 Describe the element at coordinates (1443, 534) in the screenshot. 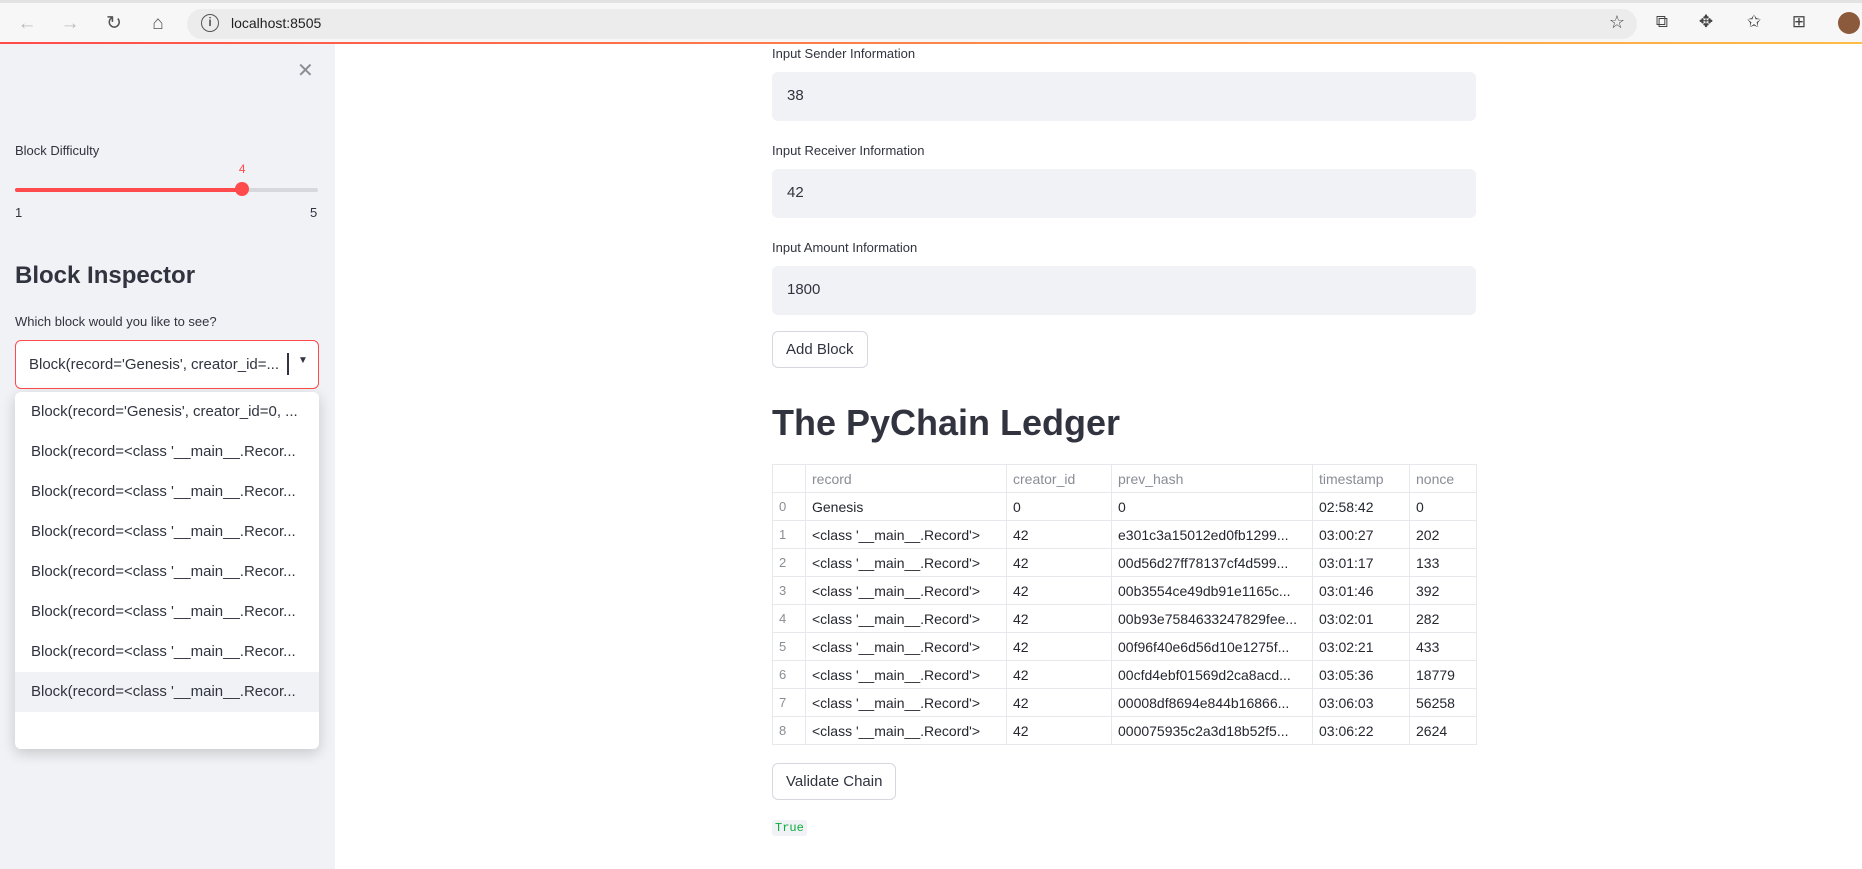

I see `table-cell: 202` at that location.